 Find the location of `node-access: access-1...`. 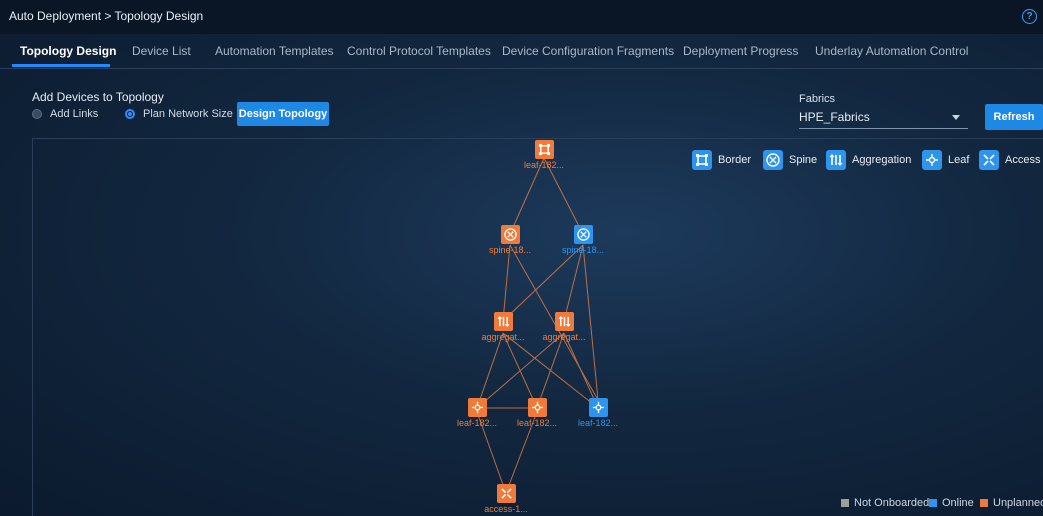

node-access: access-1... is located at coordinates (506, 499).